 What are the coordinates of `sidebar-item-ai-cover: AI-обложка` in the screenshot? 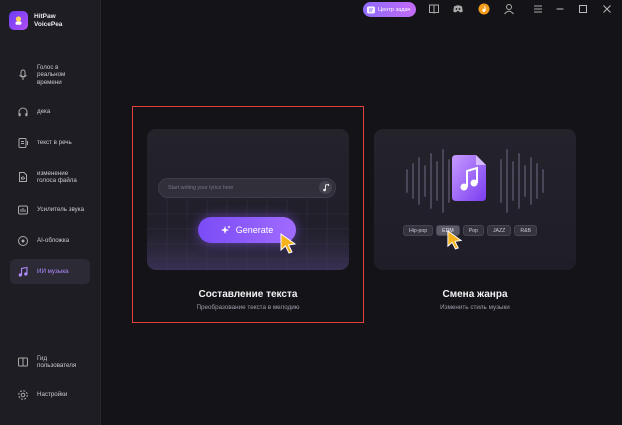 It's located at (50, 241).